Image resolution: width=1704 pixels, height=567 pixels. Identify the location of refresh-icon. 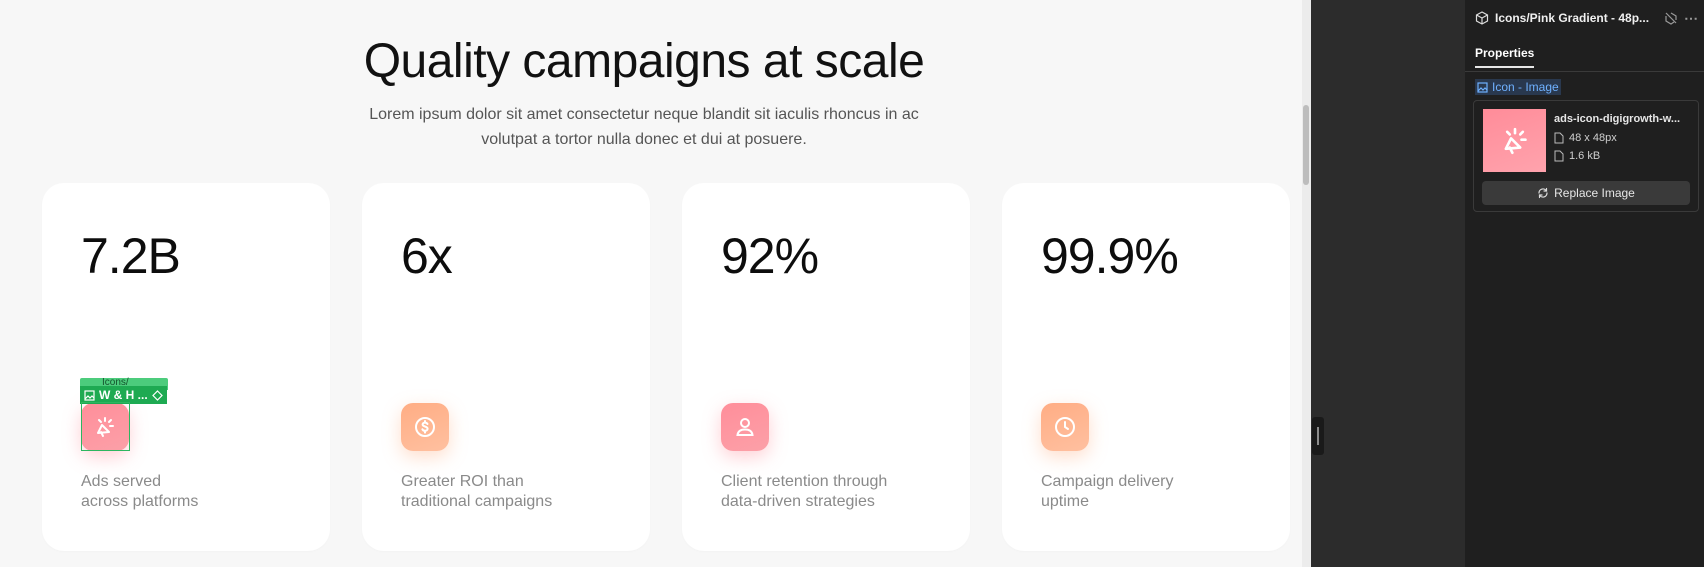
(1543, 193).